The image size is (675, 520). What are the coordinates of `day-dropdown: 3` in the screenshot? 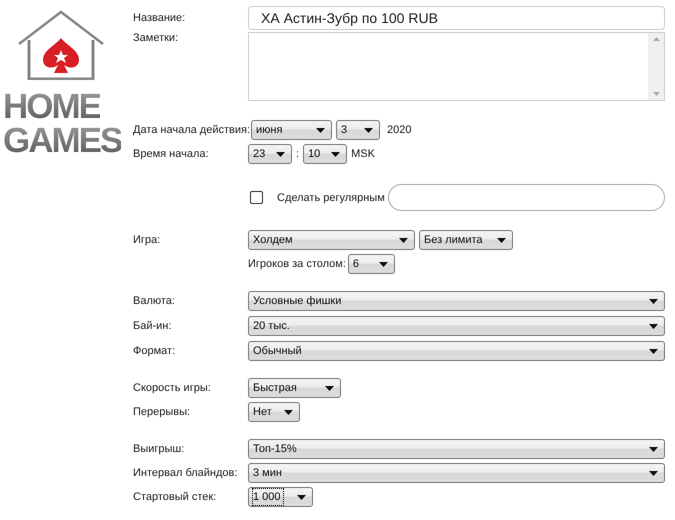 It's located at (358, 130).